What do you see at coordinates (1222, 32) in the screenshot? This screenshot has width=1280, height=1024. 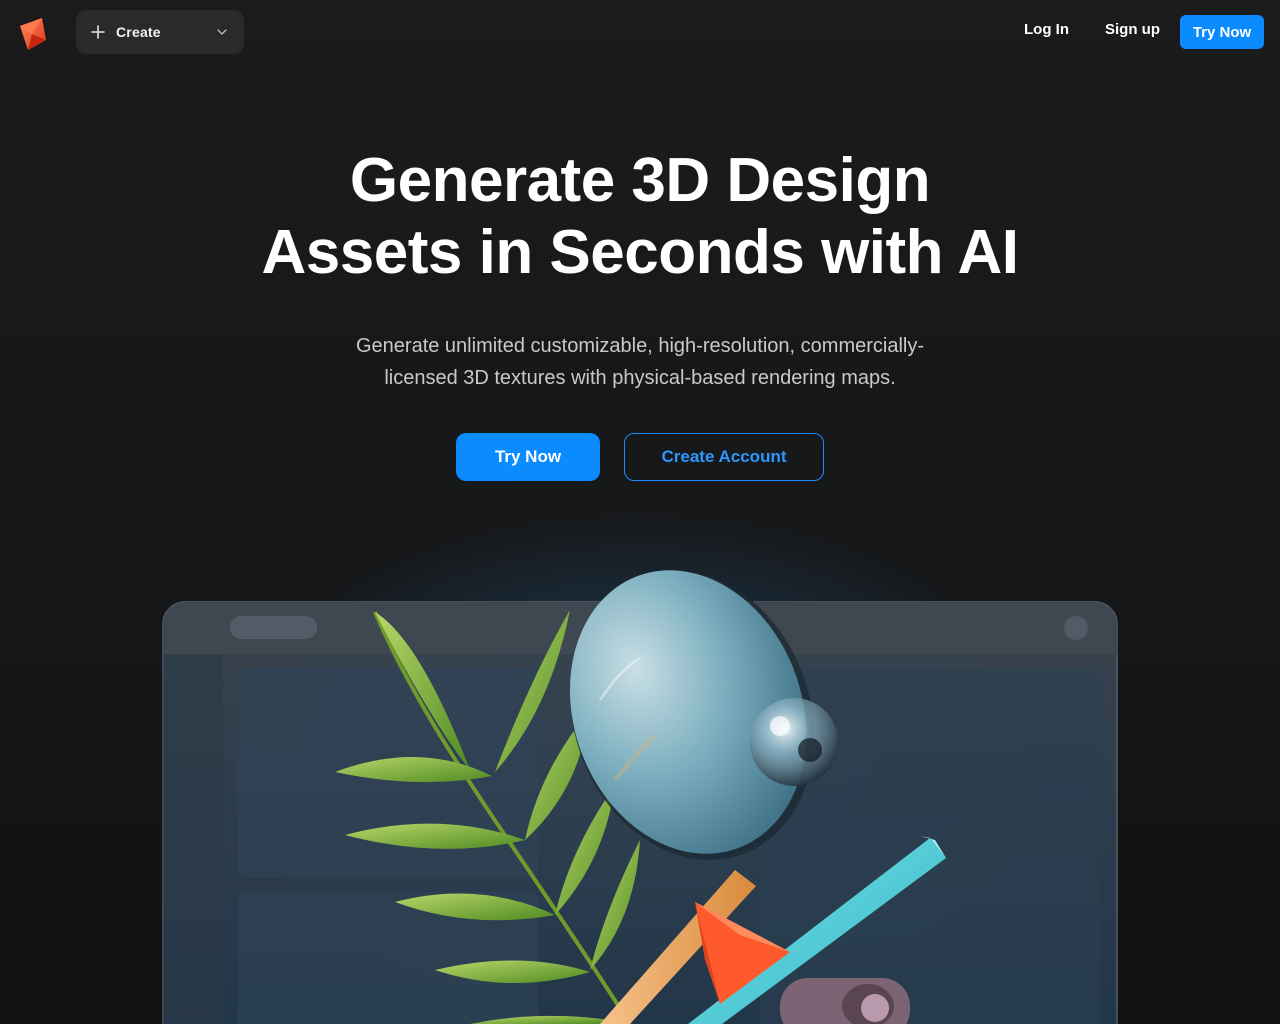 I see `nav-try-now-button: Try Now` at bounding box center [1222, 32].